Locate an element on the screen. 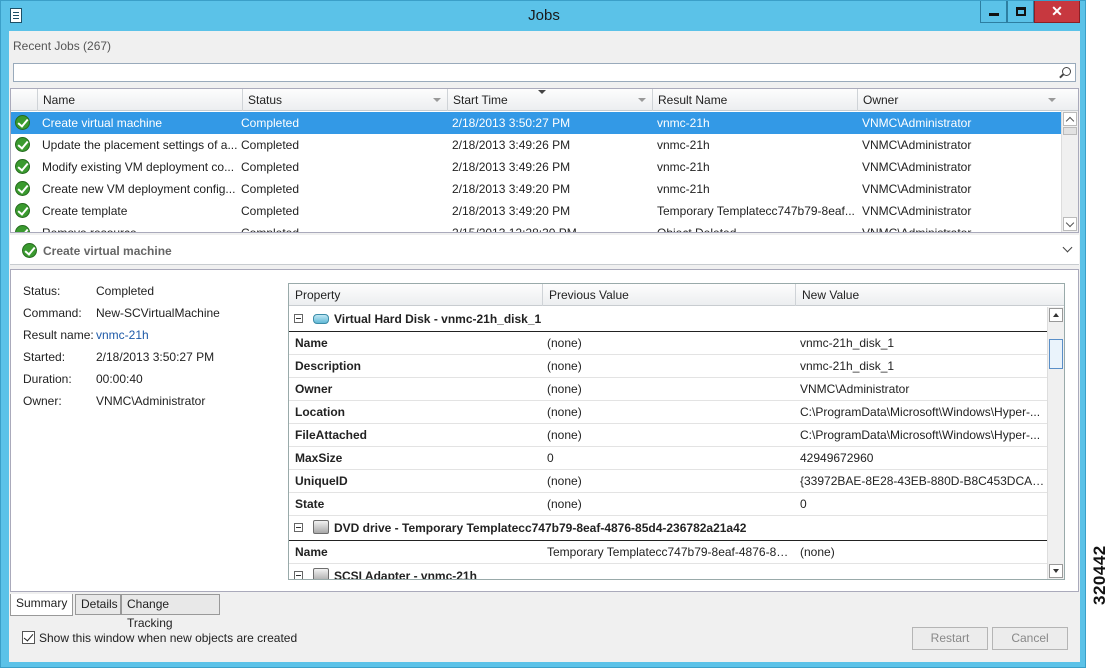  cancel-button: Cancel is located at coordinates (1030, 638).